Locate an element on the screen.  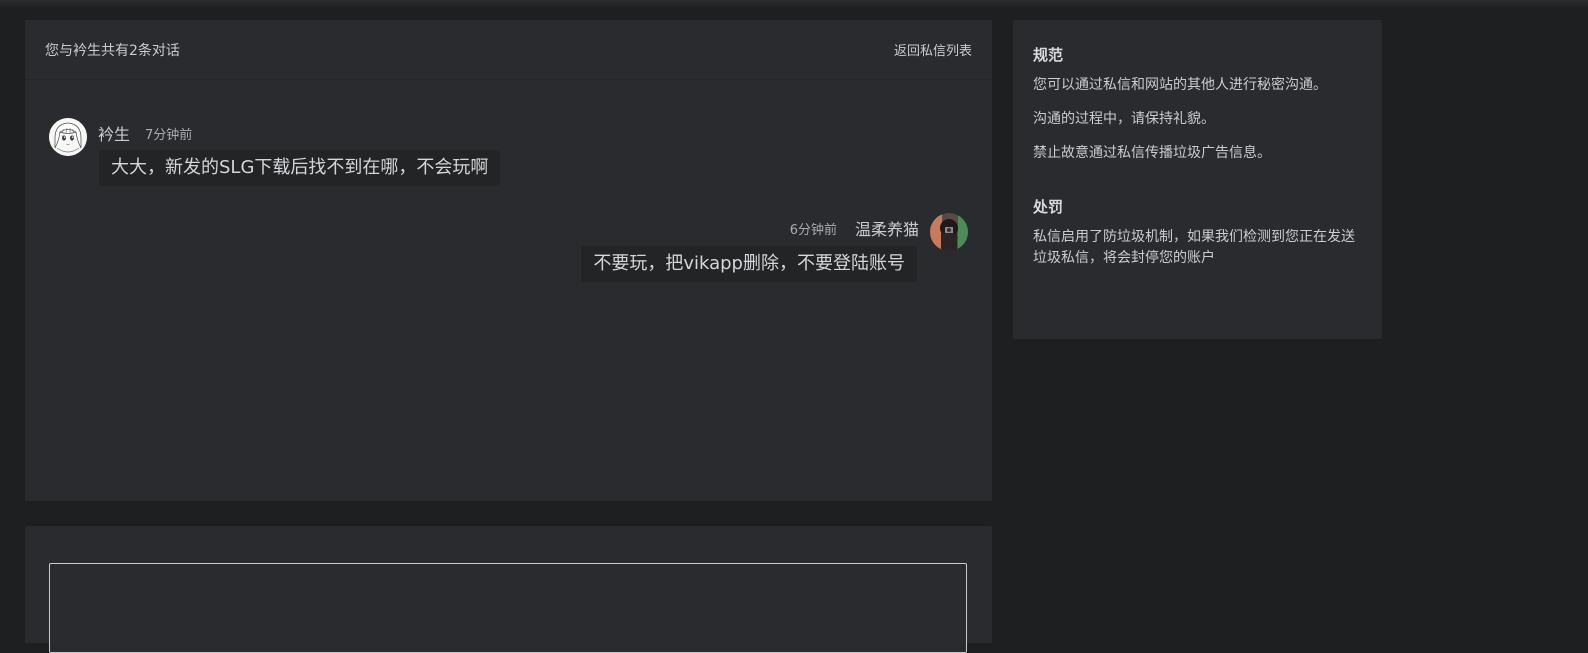
anime-girl-avatar-icon is located at coordinates (68, 137).